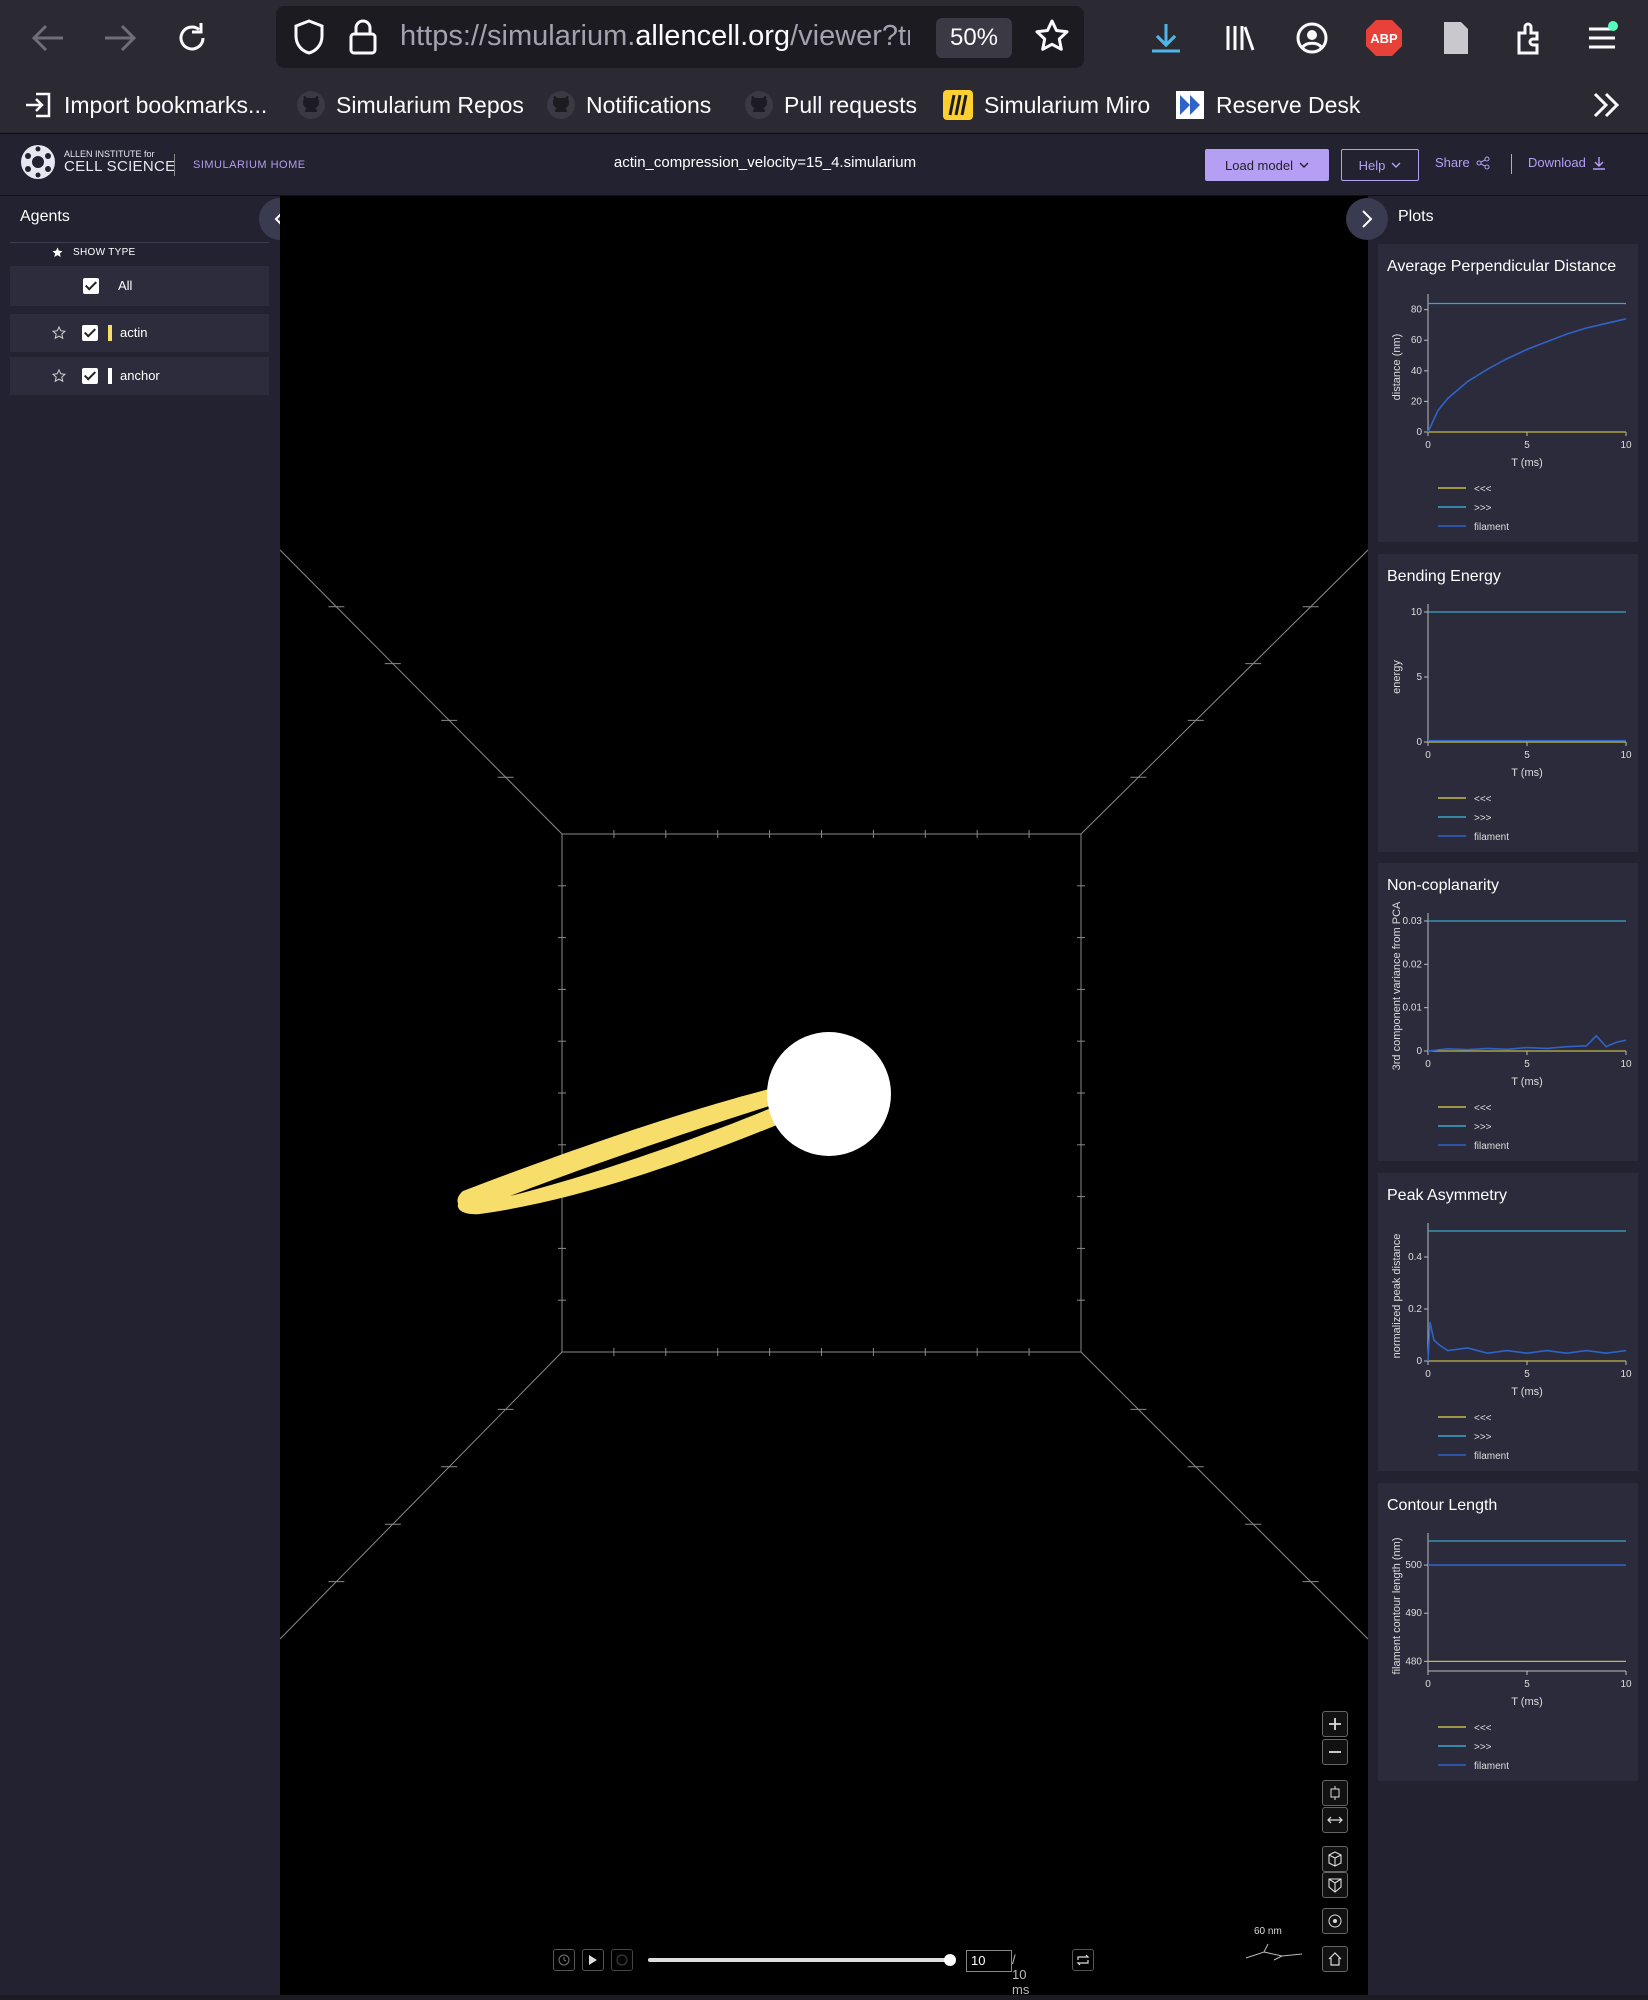 This screenshot has height=2000, width=1648. Describe the element at coordinates (1417, 401) in the screenshot. I see `y-tick-label: 20` at that location.